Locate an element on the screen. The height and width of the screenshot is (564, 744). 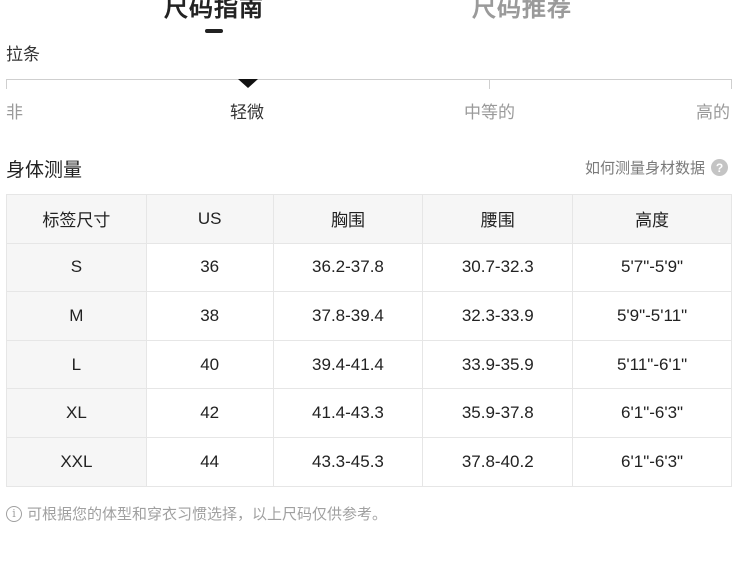
cell-us: 40 is located at coordinates (209, 364).